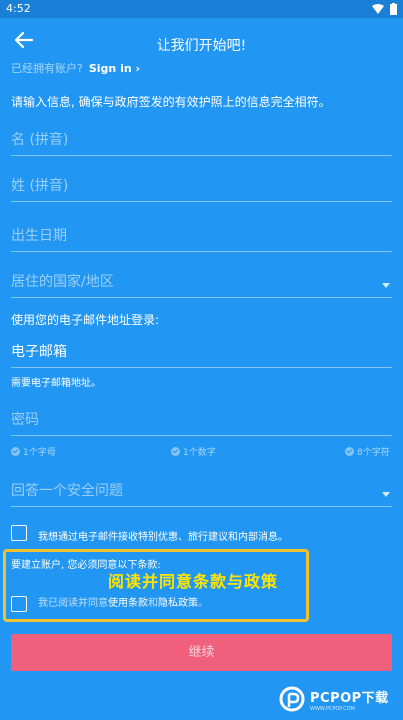 The height and width of the screenshot is (720, 403). What do you see at coordinates (201, 421) in the screenshot?
I see `password-field: 密码` at bounding box center [201, 421].